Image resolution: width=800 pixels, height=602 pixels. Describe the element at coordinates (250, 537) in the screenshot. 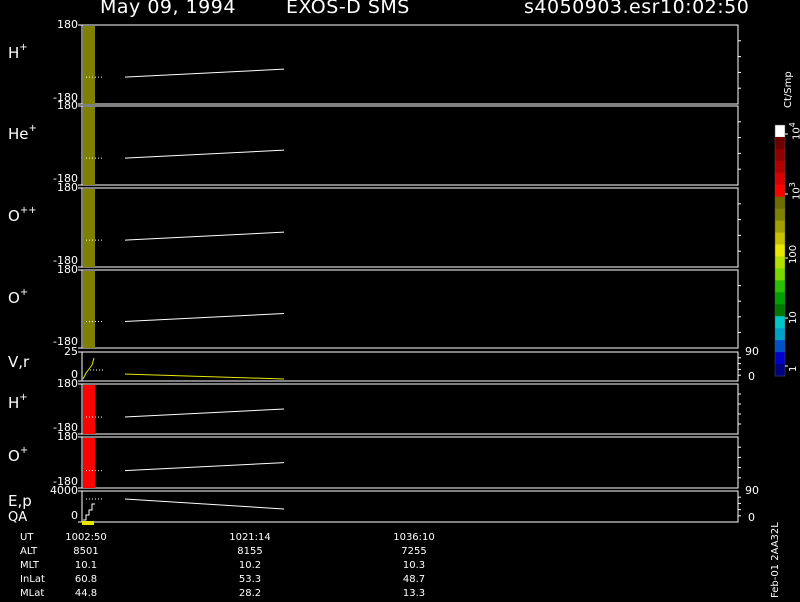

I see `orbit-info-value: 1021:14` at that location.